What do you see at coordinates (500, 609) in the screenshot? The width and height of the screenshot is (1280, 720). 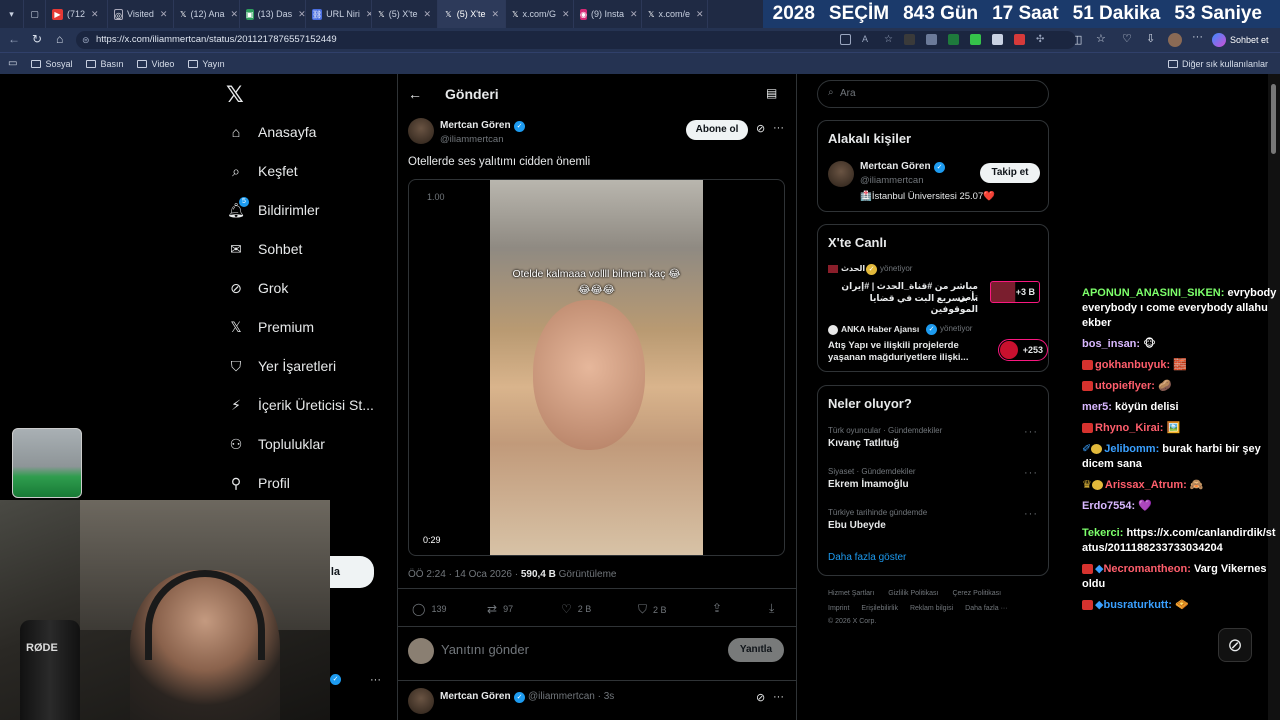 I see `repost-action: ⇄ 97` at bounding box center [500, 609].